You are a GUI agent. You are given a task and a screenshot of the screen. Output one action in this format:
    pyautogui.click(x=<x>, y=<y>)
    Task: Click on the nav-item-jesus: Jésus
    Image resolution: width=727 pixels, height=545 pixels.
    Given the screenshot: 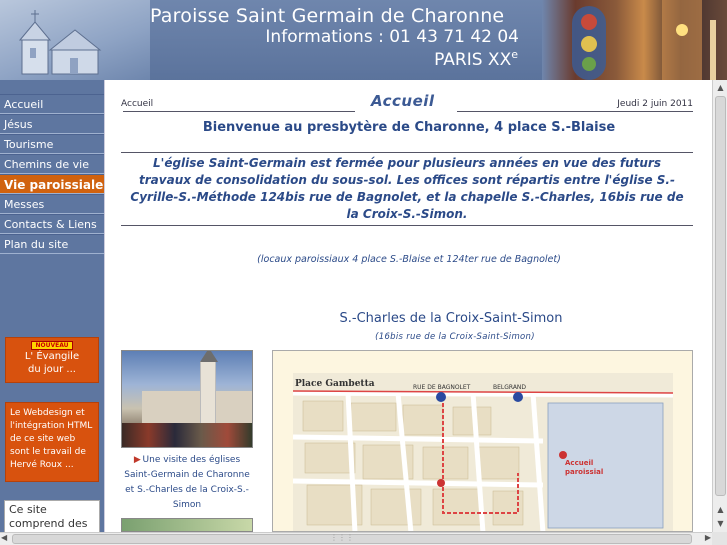 What is the action you would take?
    pyautogui.click(x=52, y=124)
    